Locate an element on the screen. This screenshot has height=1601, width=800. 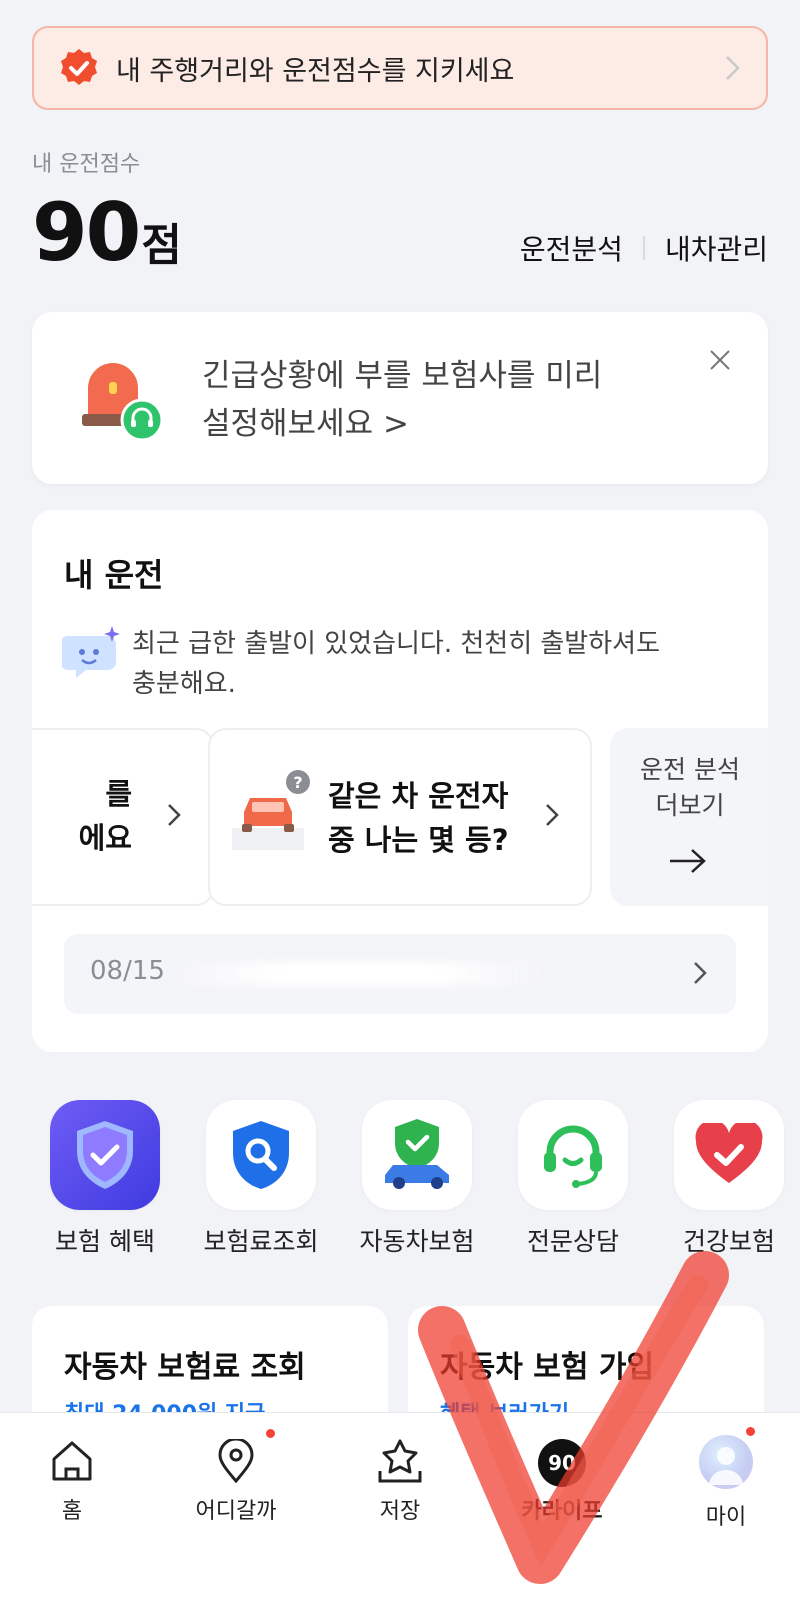
score-unit: 점 is located at coordinates (161, 245).